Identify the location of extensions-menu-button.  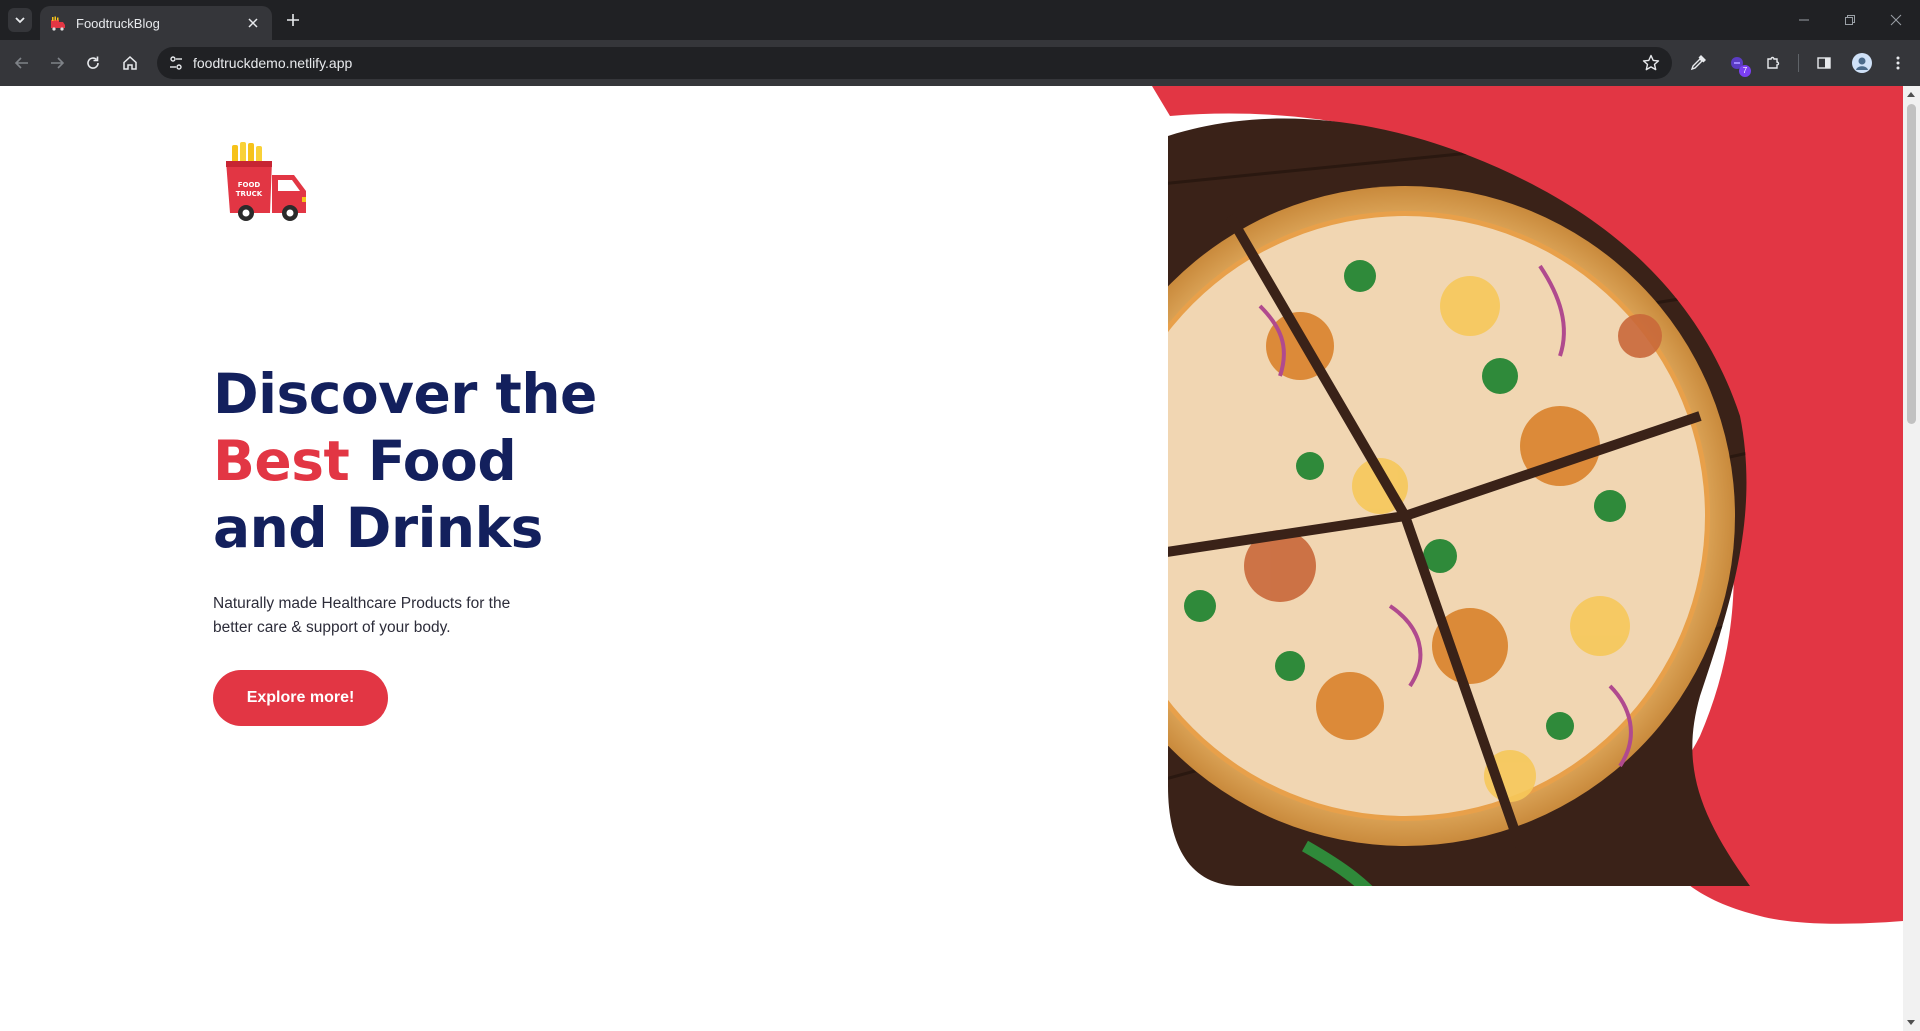
(1773, 63).